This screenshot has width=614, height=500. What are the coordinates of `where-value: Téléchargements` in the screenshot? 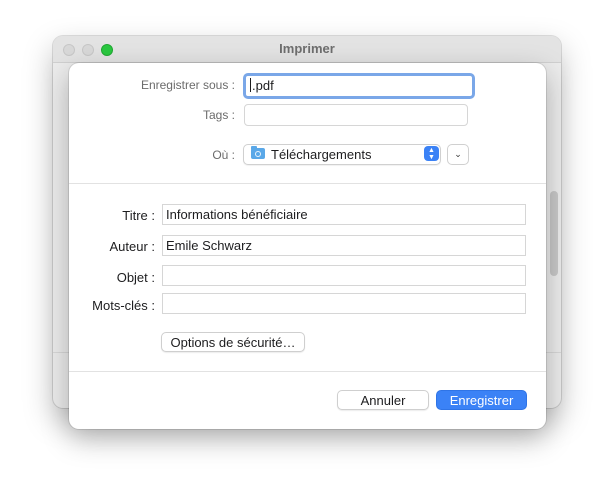 It's located at (321, 154).